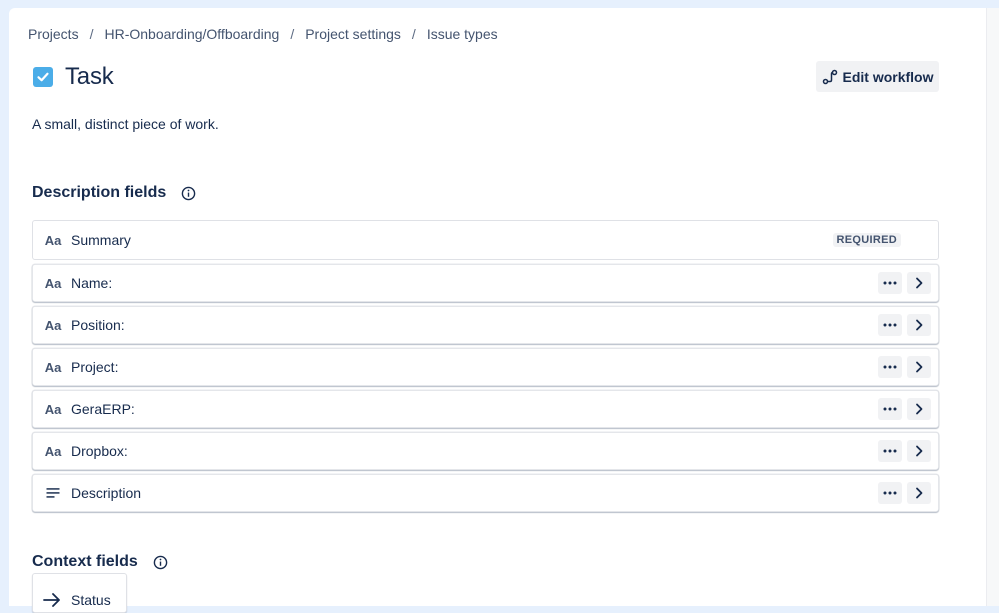 The height and width of the screenshot is (613, 999). What do you see at coordinates (106, 493) in the screenshot?
I see `field-label: Description` at bounding box center [106, 493].